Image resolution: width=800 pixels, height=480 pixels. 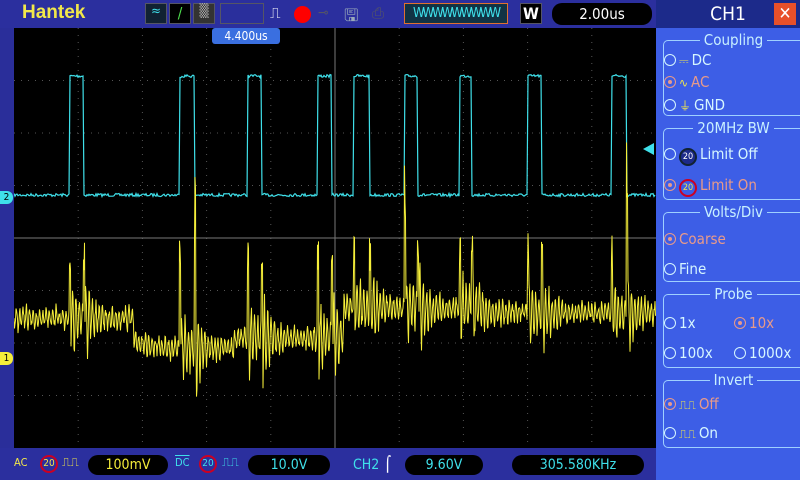 I want to click on ch1-invert-icon: ⎍⎍, so click(x=70, y=462).